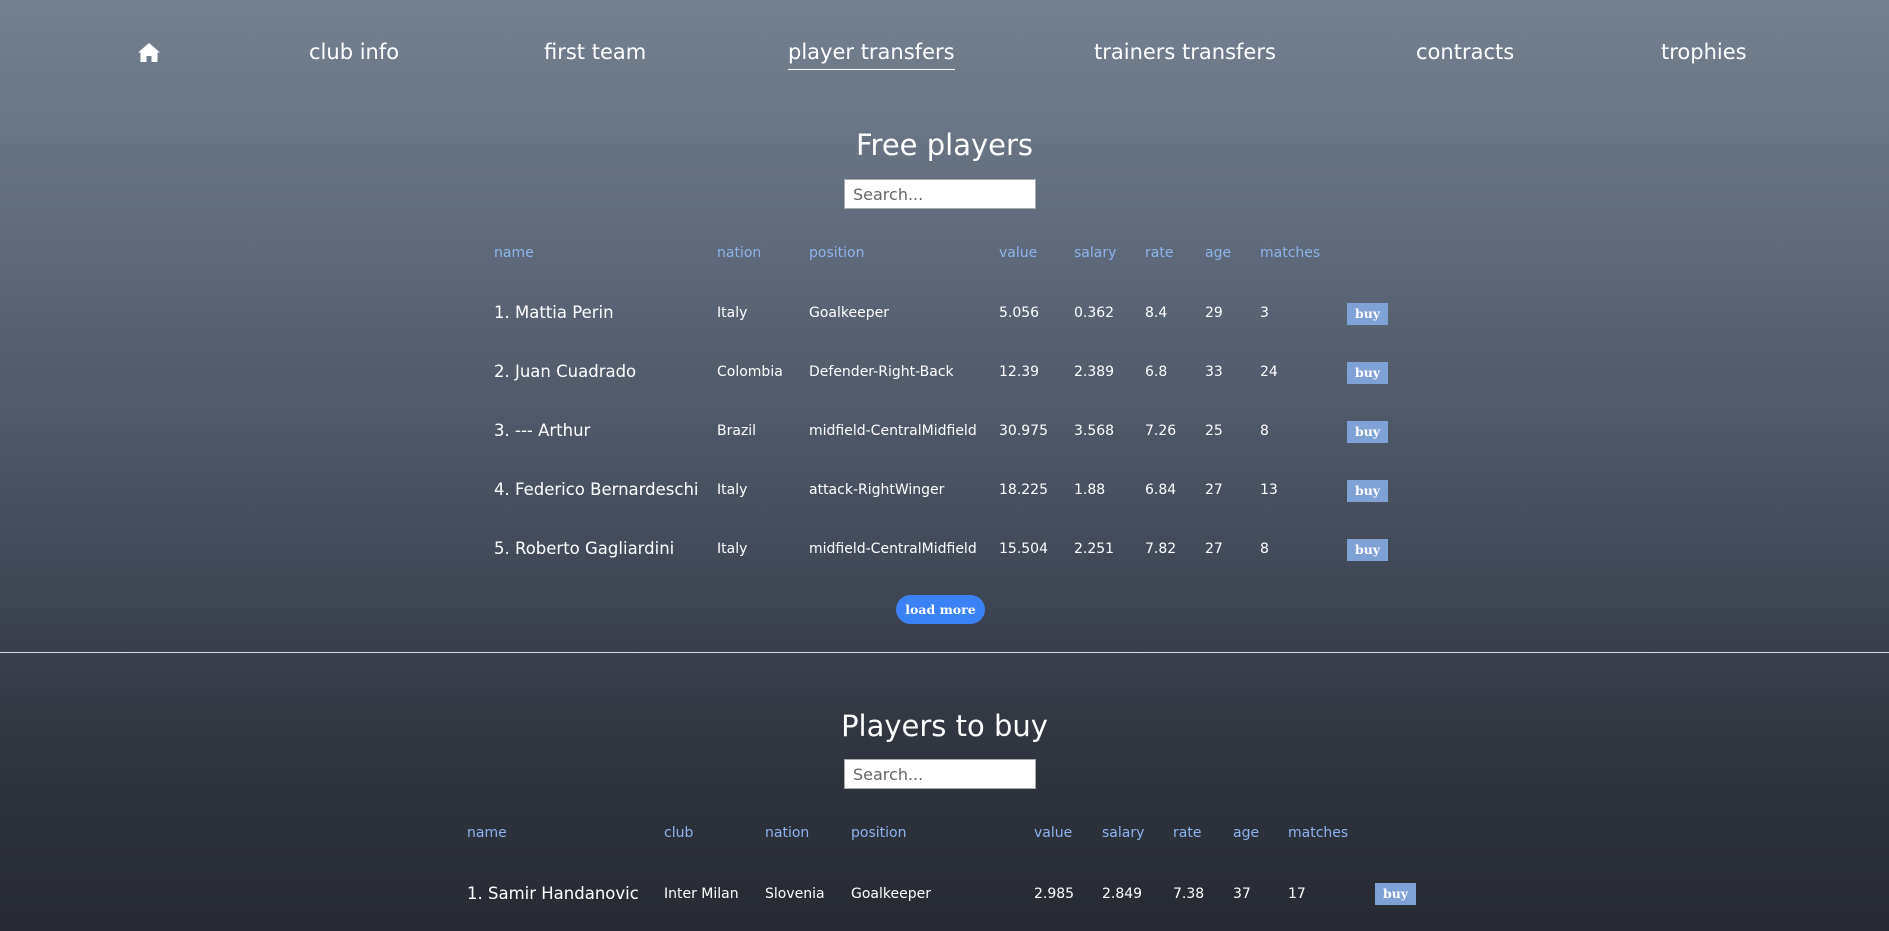 Image resolution: width=1889 pixels, height=931 pixels. Describe the element at coordinates (1094, 549) in the screenshot. I see `player-salary: 2.251` at that location.